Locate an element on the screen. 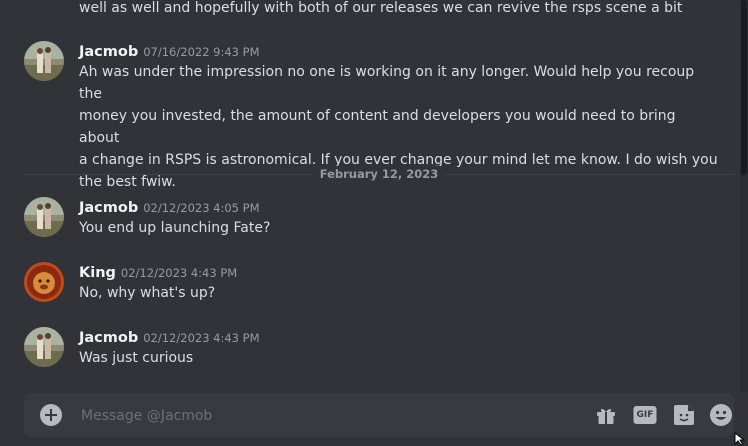  mouse-cursor-icon is located at coordinates (740, 439).